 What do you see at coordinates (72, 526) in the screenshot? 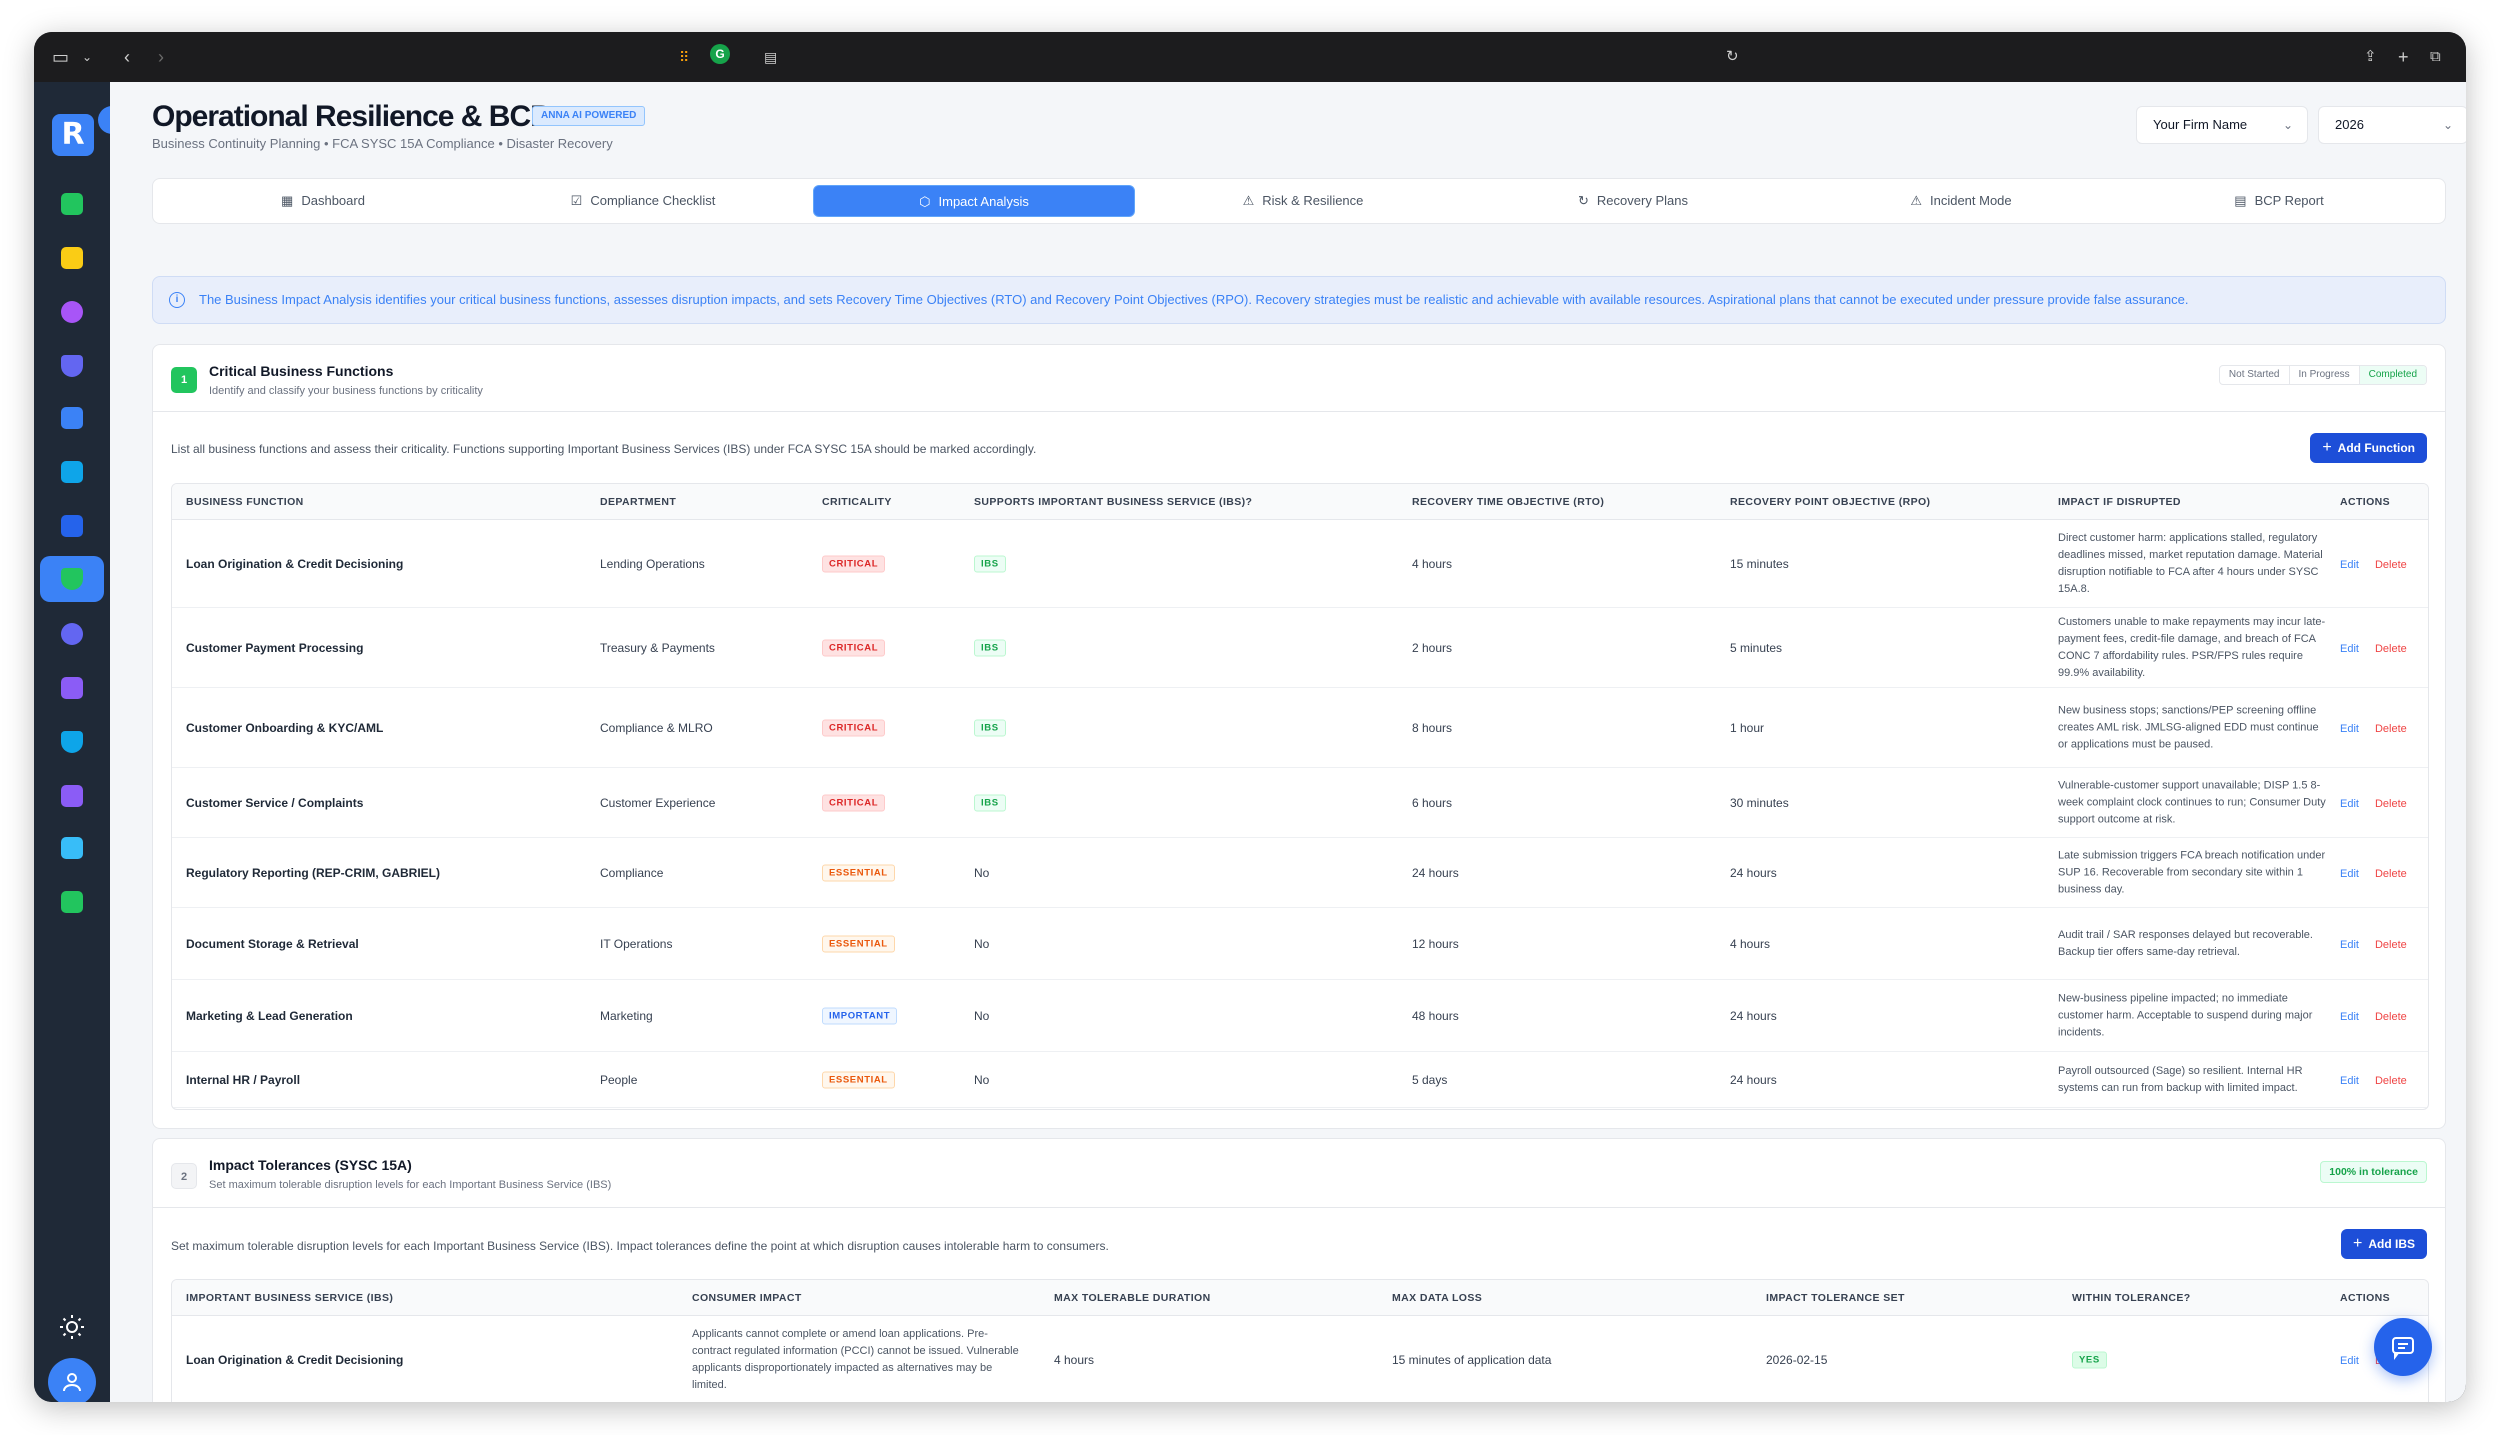
I see `nav-monitor-icon` at bounding box center [72, 526].